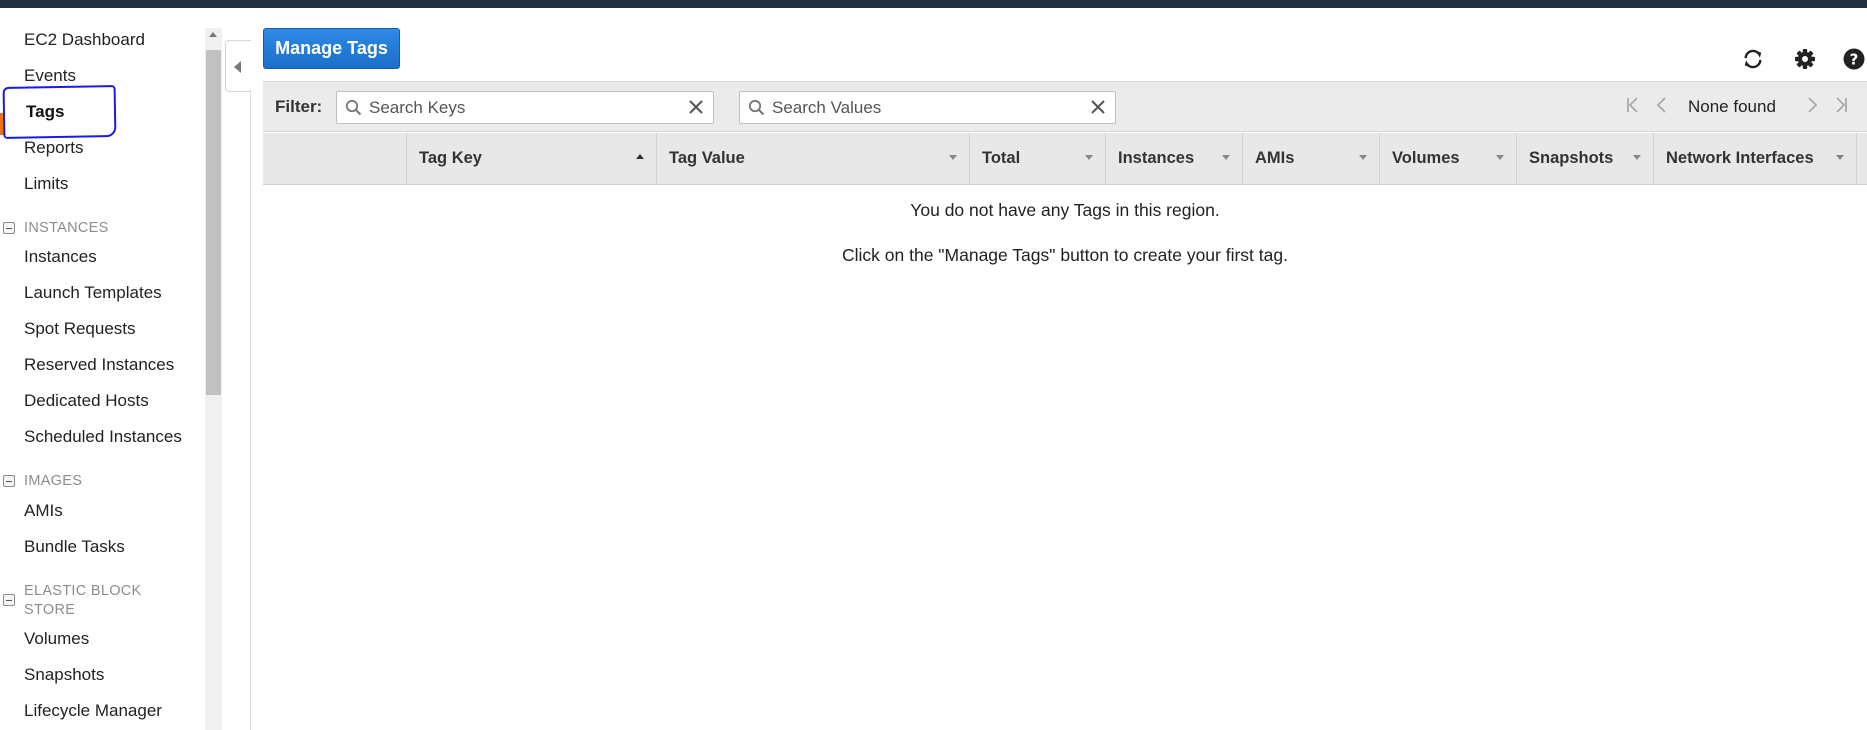 The image size is (1867, 730). Describe the element at coordinates (1841, 107) in the screenshot. I see `last-page-icon` at that location.